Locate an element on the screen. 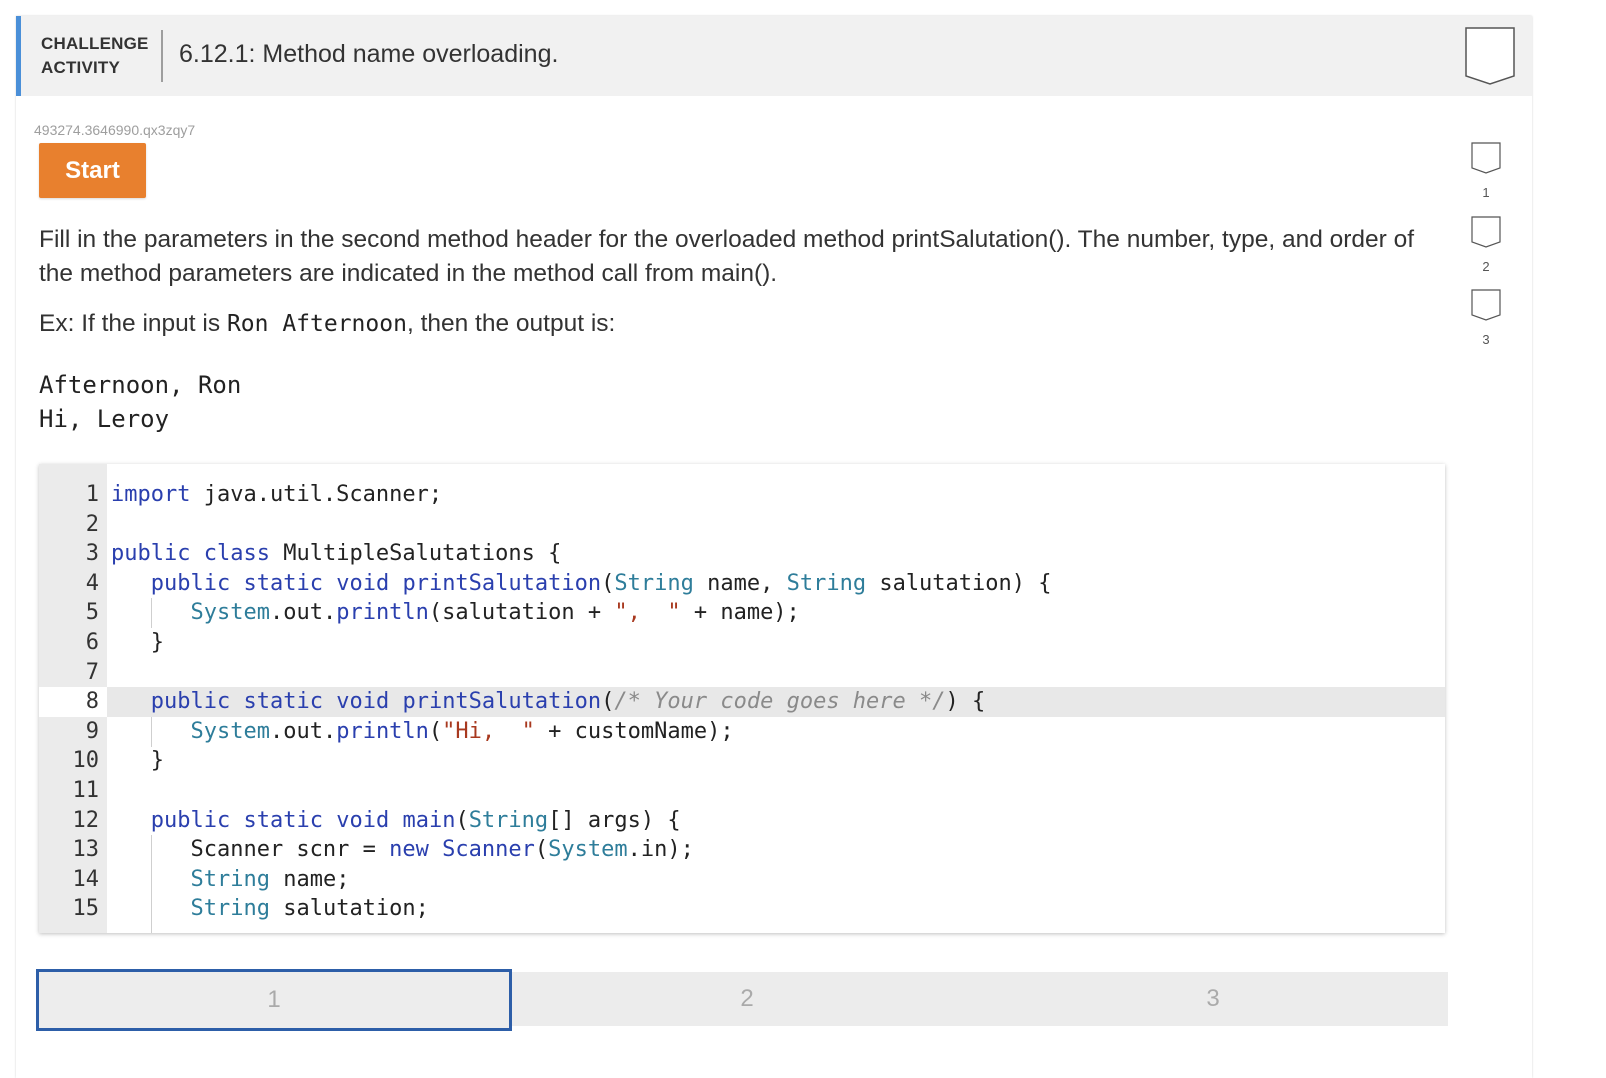 The image size is (1606, 1078). side-level-2: 2 is located at coordinates (1486, 245).